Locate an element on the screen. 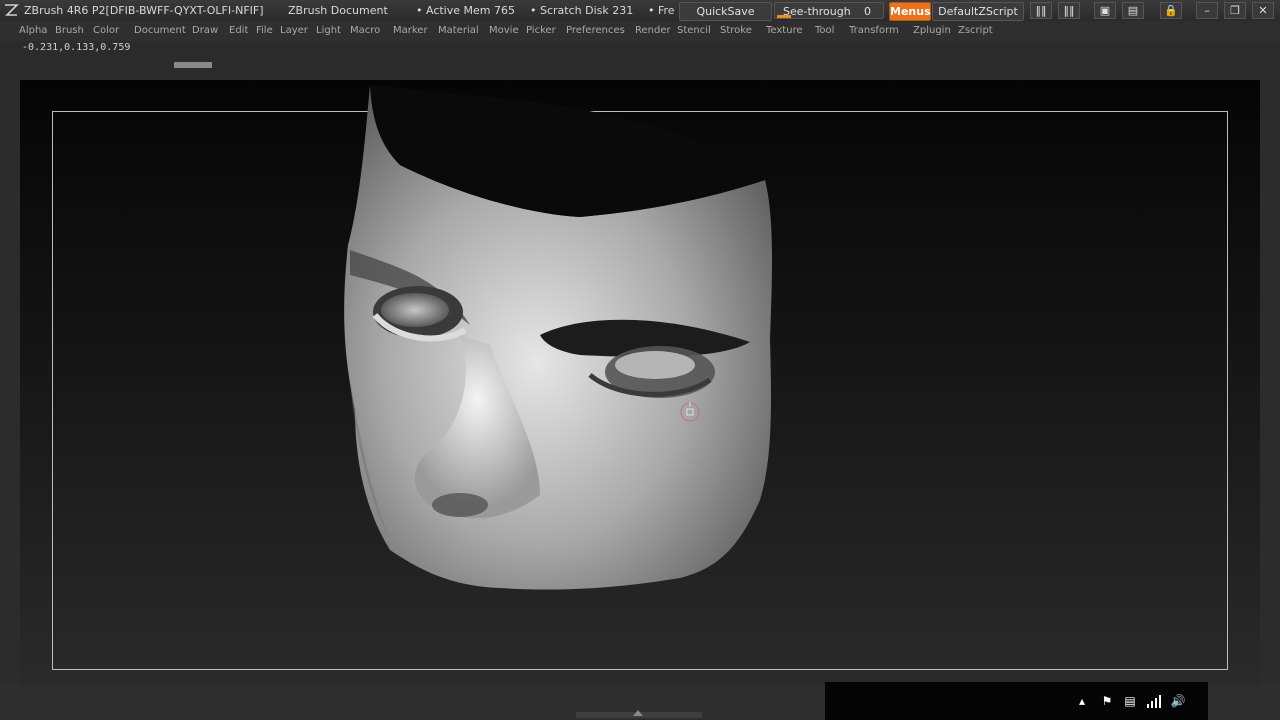 The image size is (1280, 720). menu-texture: Texture is located at coordinates (784, 31).